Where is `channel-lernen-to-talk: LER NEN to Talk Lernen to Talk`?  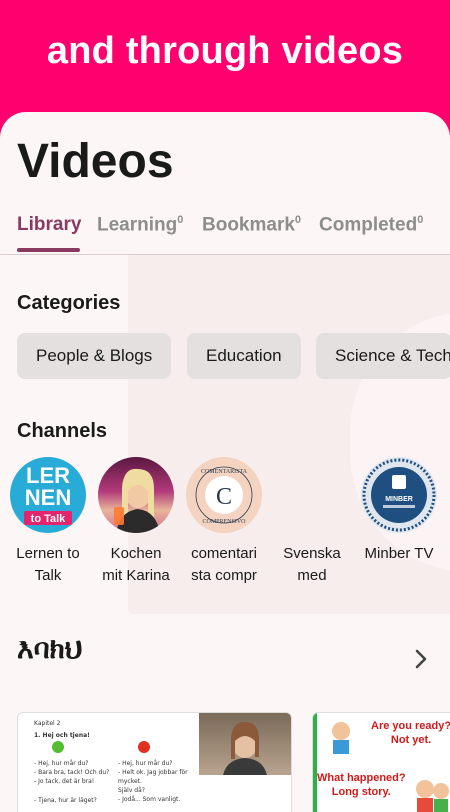
channel-lernen-to-talk: LER NEN to Talk Lernen to Talk is located at coordinates (48, 522).